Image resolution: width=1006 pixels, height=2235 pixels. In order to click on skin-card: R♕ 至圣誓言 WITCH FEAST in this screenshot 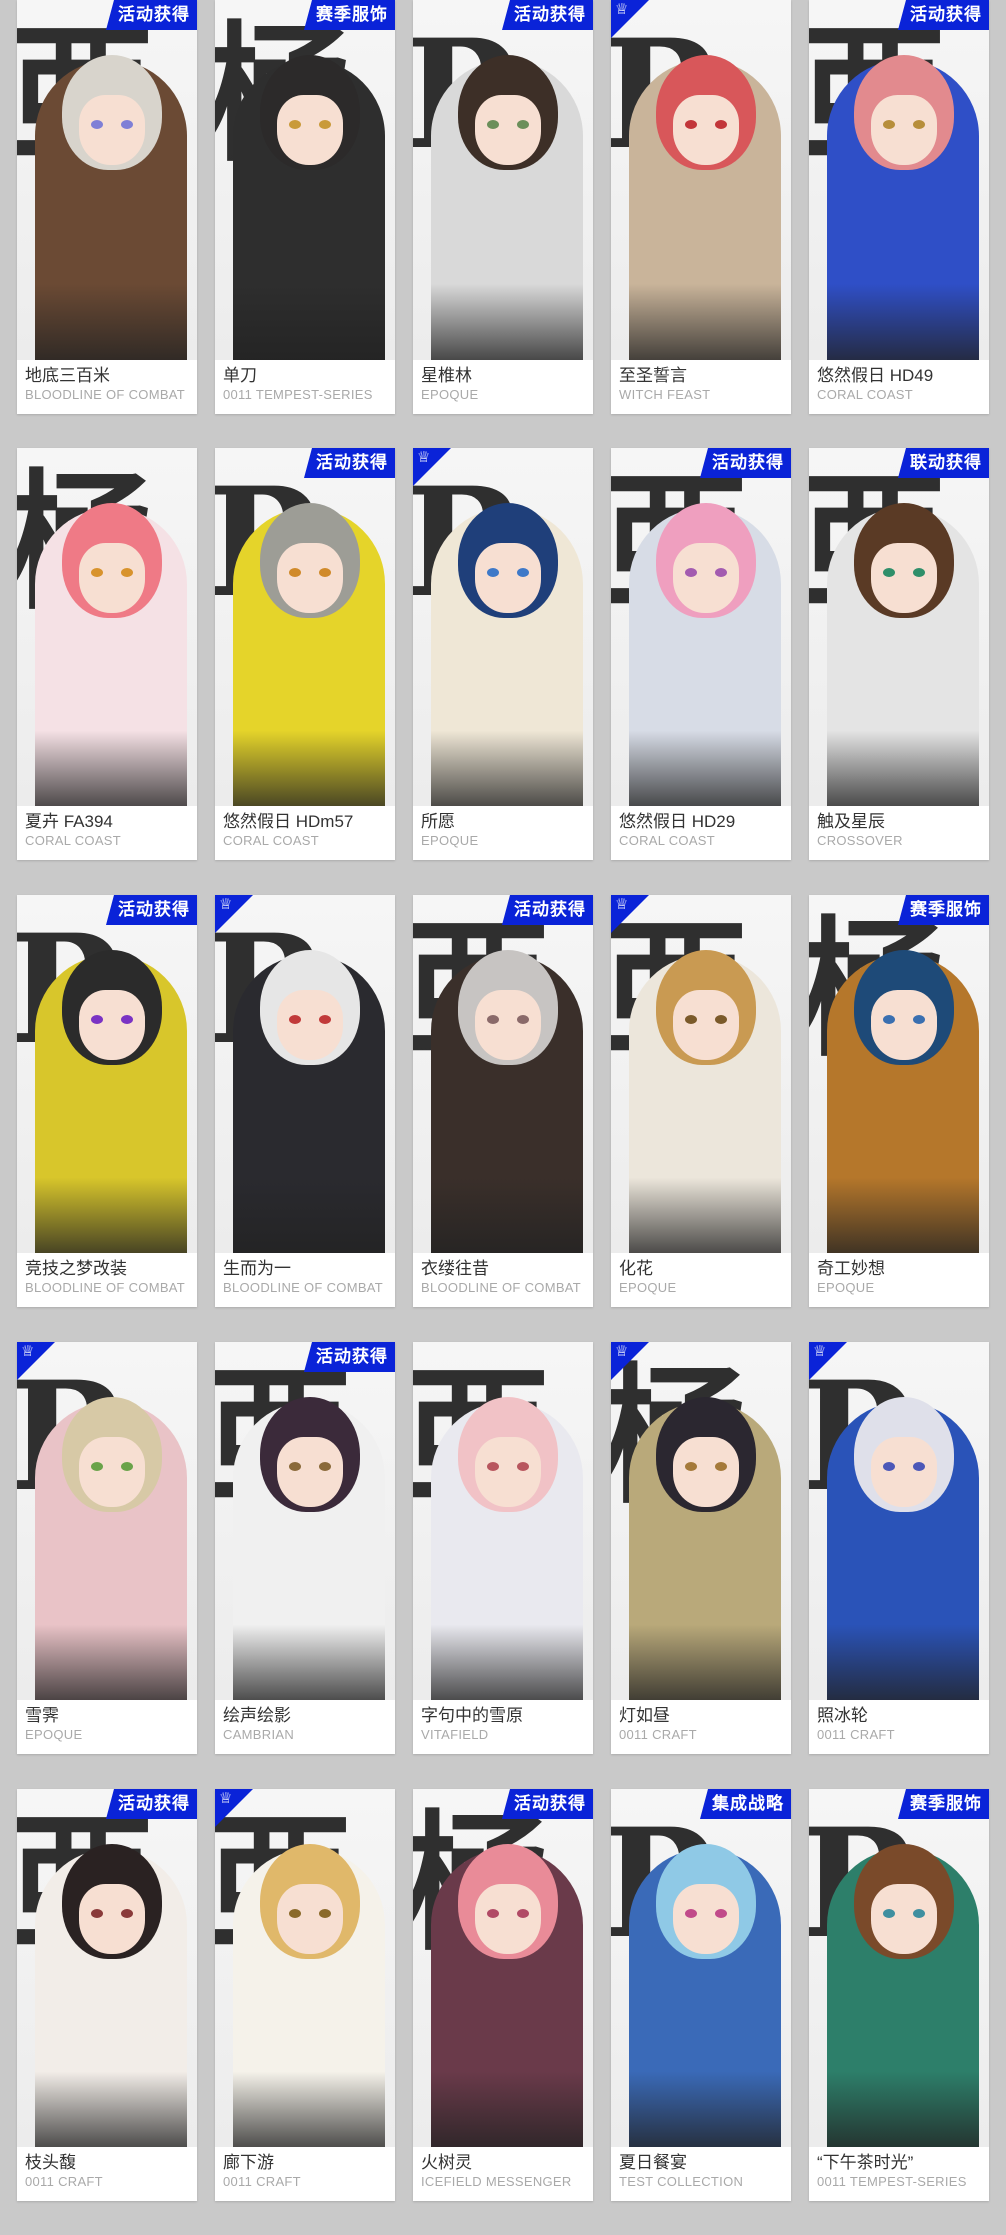, I will do `click(701, 207)`.